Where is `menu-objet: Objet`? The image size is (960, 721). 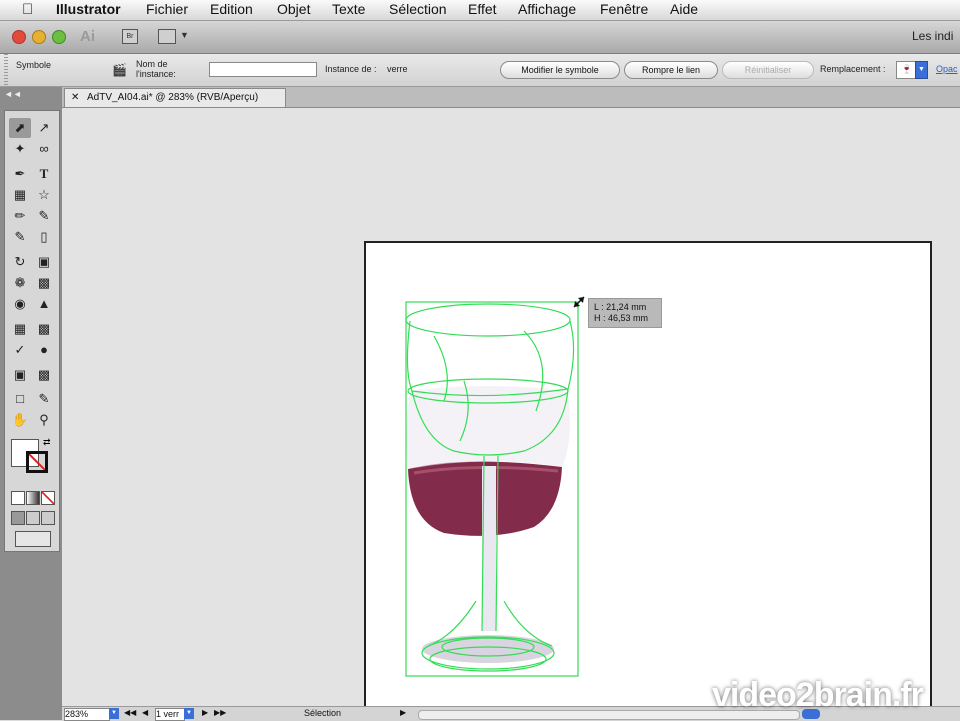 menu-objet: Objet is located at coordinates (293, 9).